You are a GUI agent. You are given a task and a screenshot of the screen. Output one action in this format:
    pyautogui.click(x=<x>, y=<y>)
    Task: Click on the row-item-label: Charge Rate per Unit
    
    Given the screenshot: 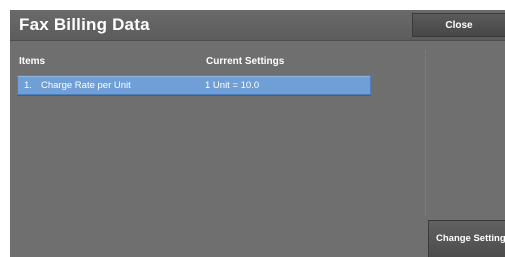 What is the action you would take?
    pyautogui.click(x=86, y=85)
    